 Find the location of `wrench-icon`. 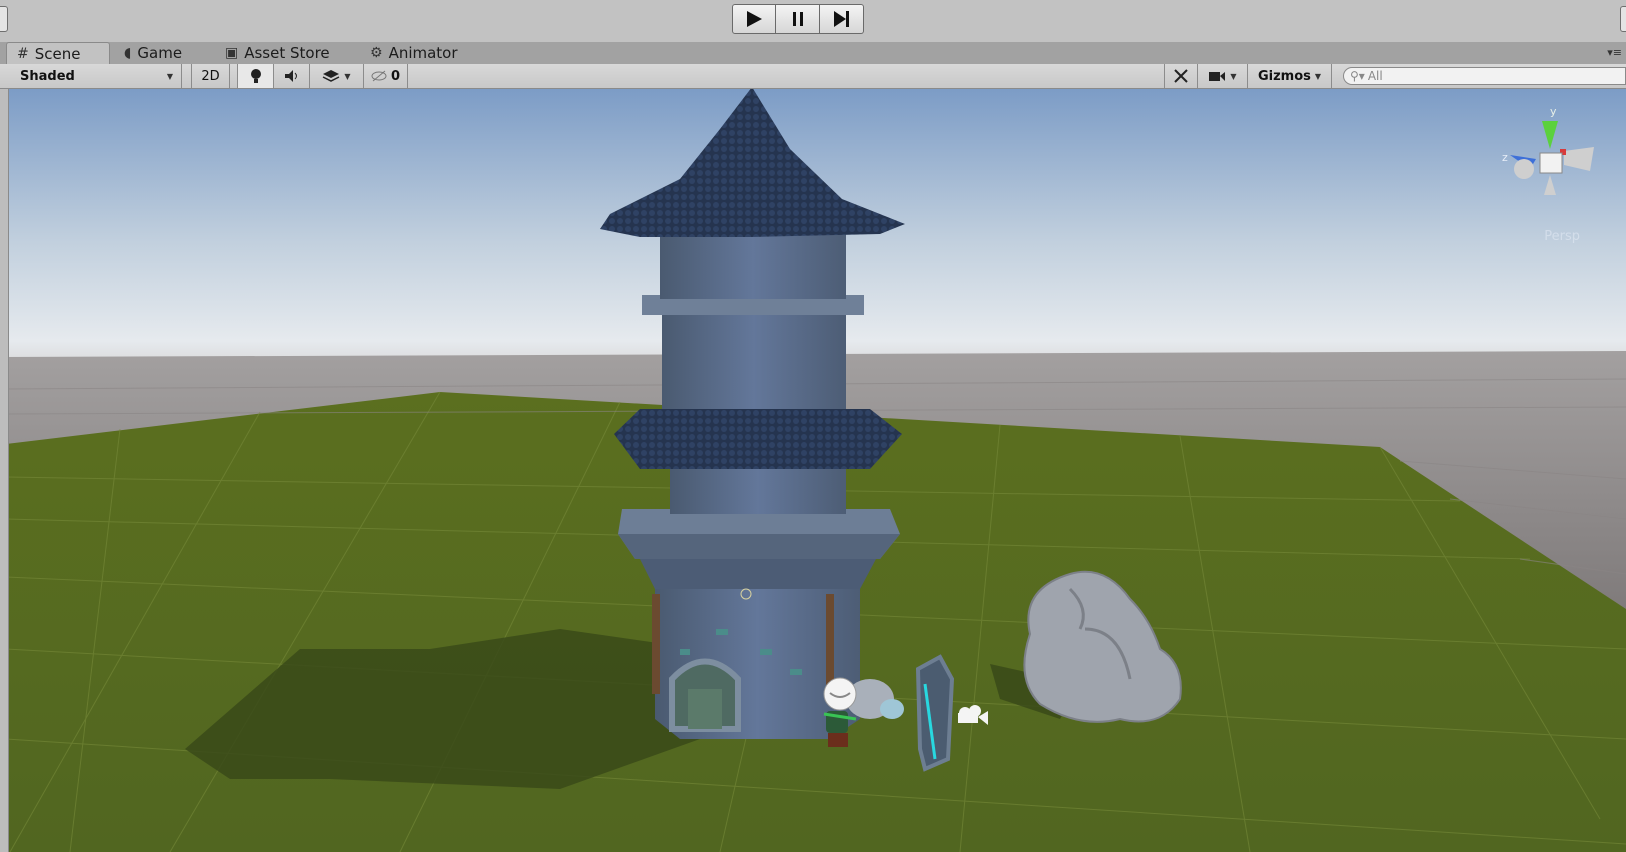

wrench-icon is located at coordinates (1181, 76).